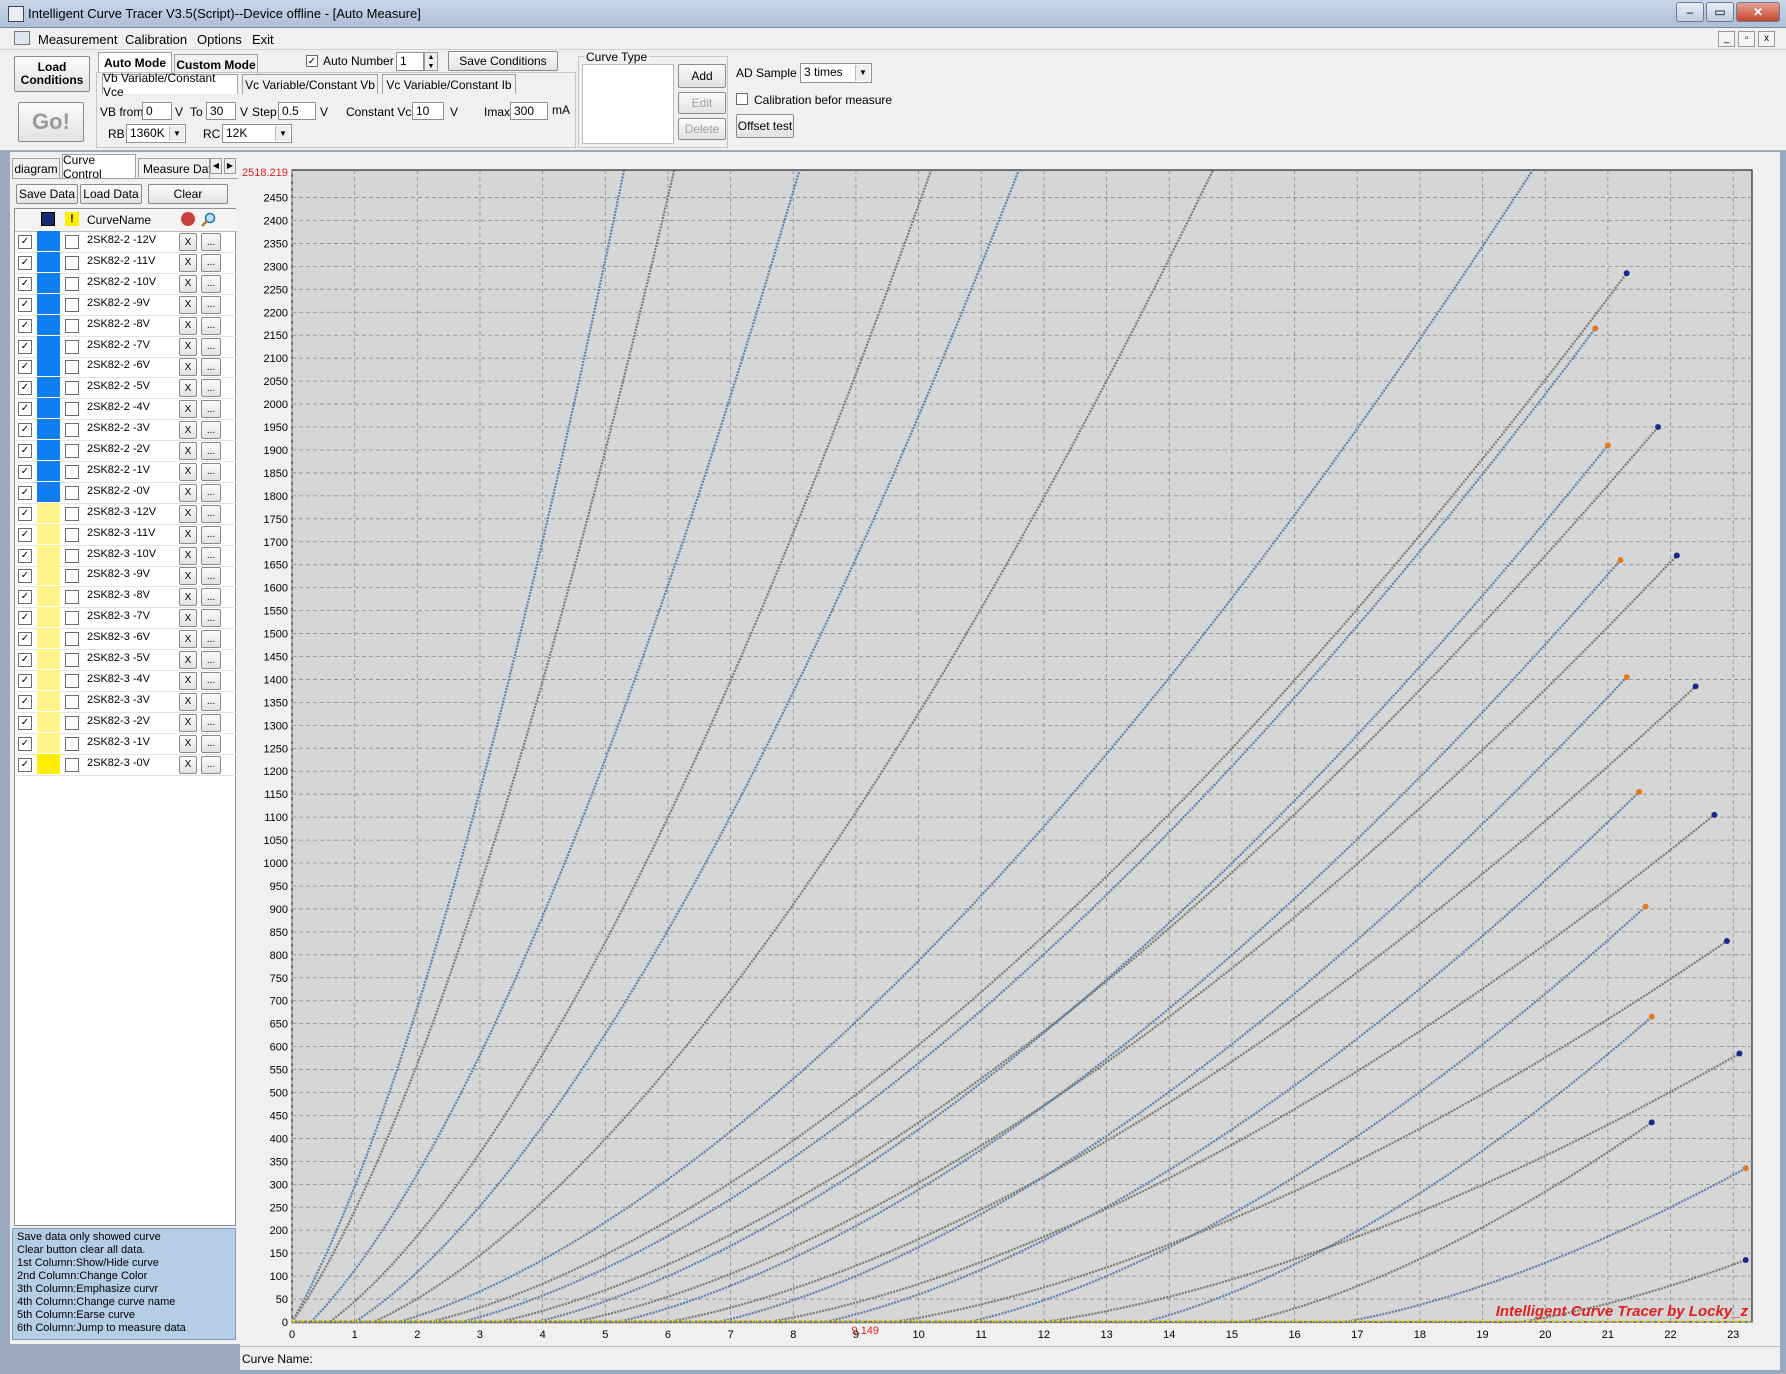 The width and height of the screenshot is (1786, 1374). I want to click on menu-measurement: Measurement, so click(77, 39).